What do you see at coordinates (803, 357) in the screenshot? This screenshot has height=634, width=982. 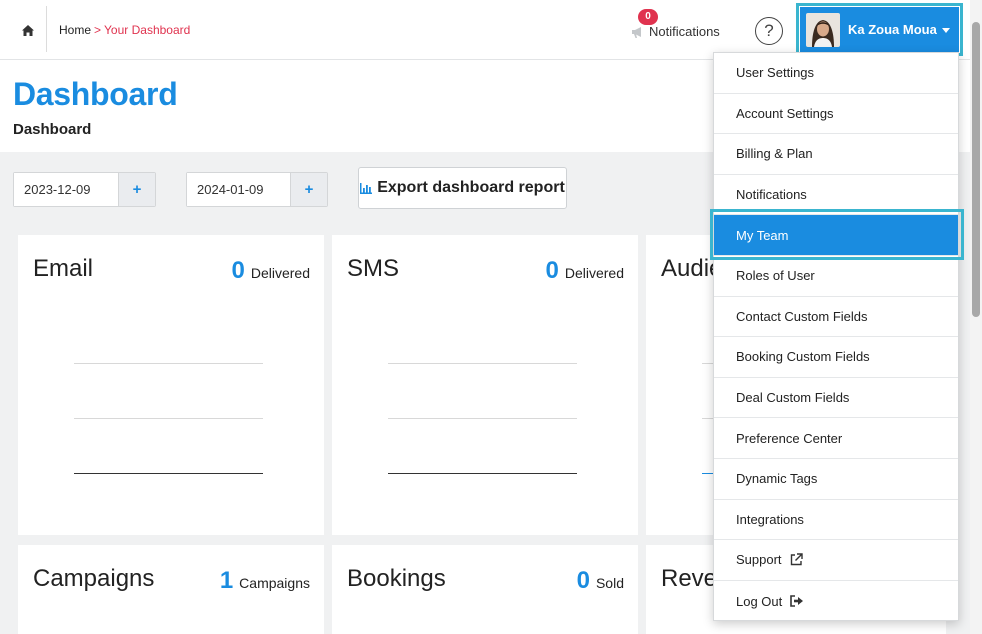 I see `menu-item-label: Booking Custom Fields` at bounding box center [803, 357].